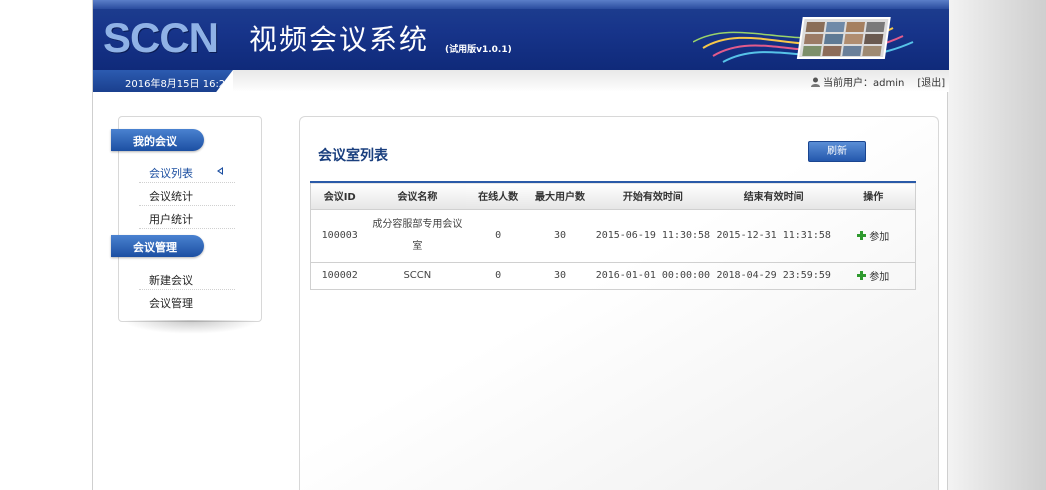 This screenshot has width=1046, height=490. What do you see at coordinates (171, 173) in the screenshot?
I see `sidebar-item-label: 会议列表` at bounding box center [171, 173].